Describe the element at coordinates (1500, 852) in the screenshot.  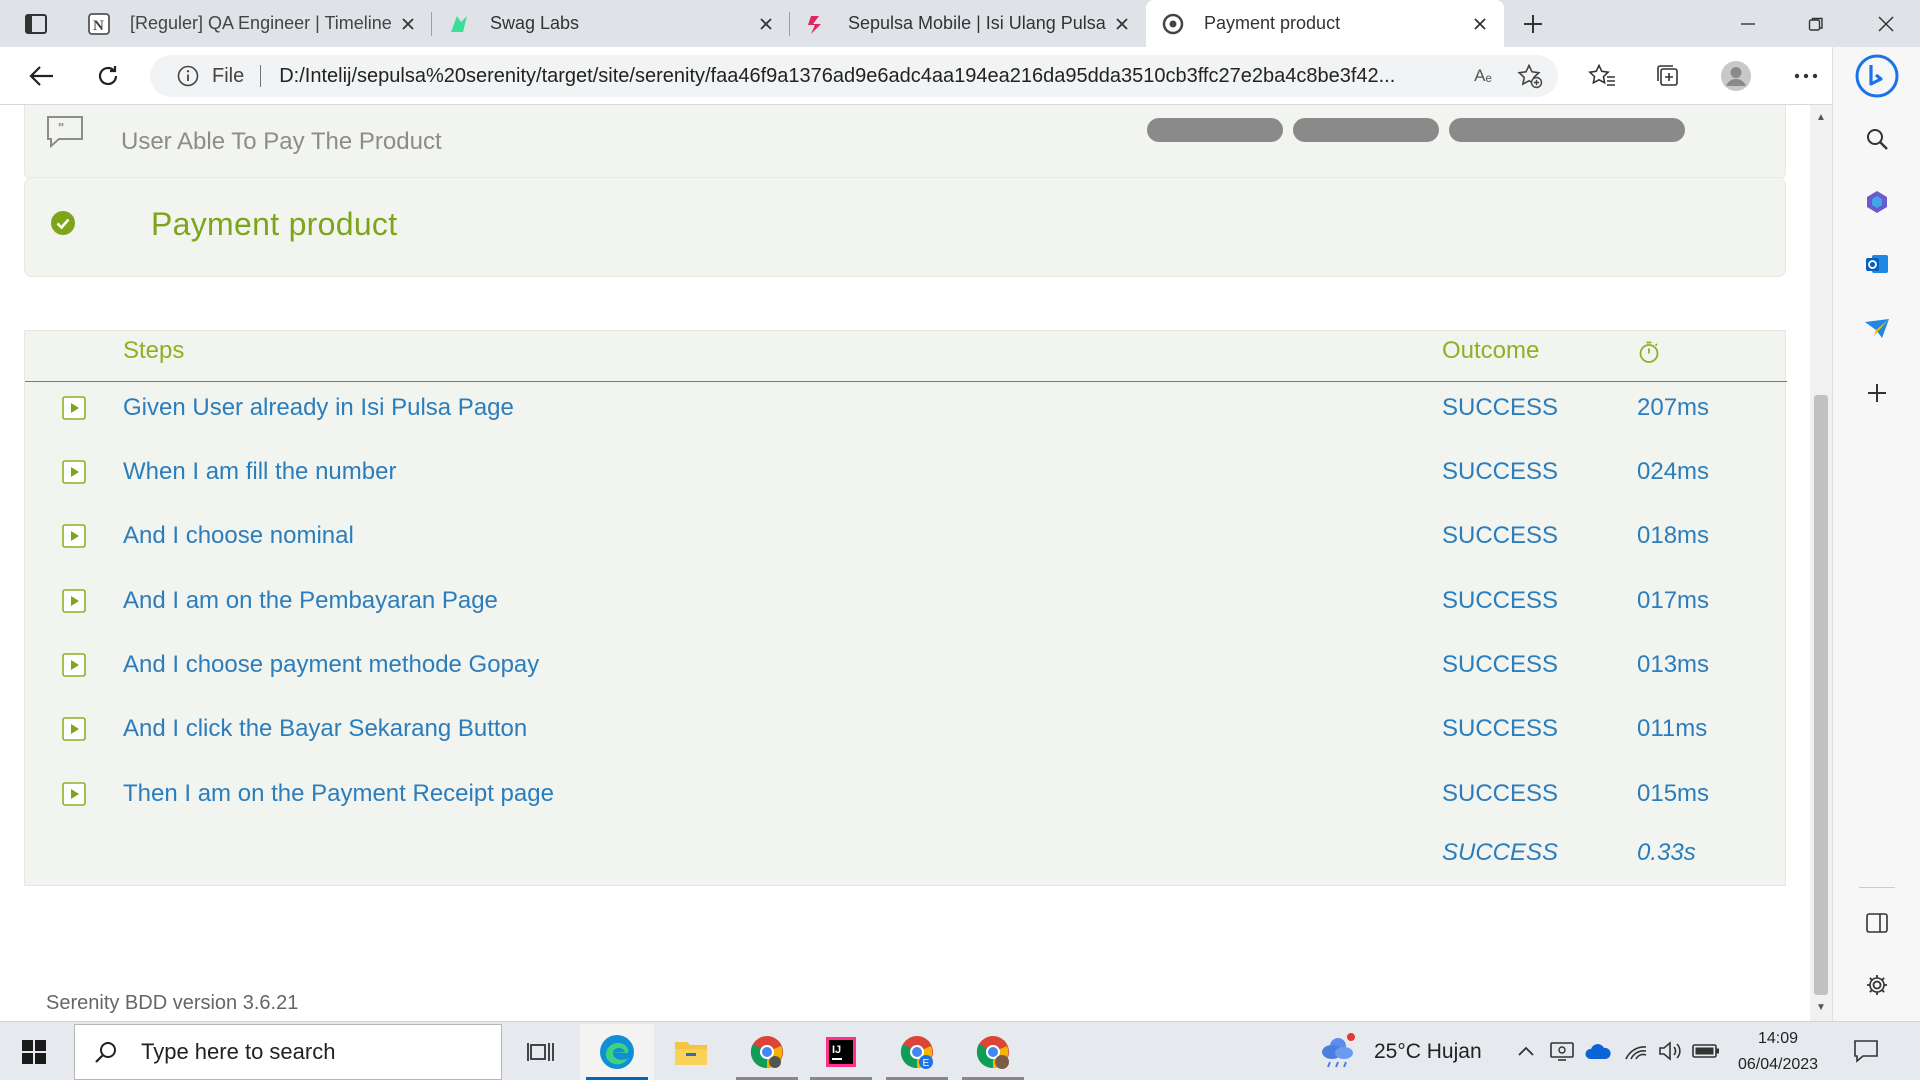
I see `total-outcome: SUCCESS` at that location.